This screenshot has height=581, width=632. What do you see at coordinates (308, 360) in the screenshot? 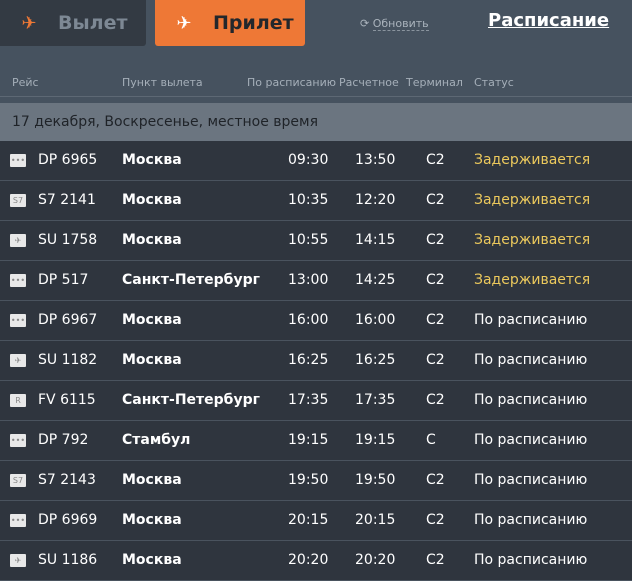
I see `scheduled-time: 16:25` at bounding box center [308, 360].